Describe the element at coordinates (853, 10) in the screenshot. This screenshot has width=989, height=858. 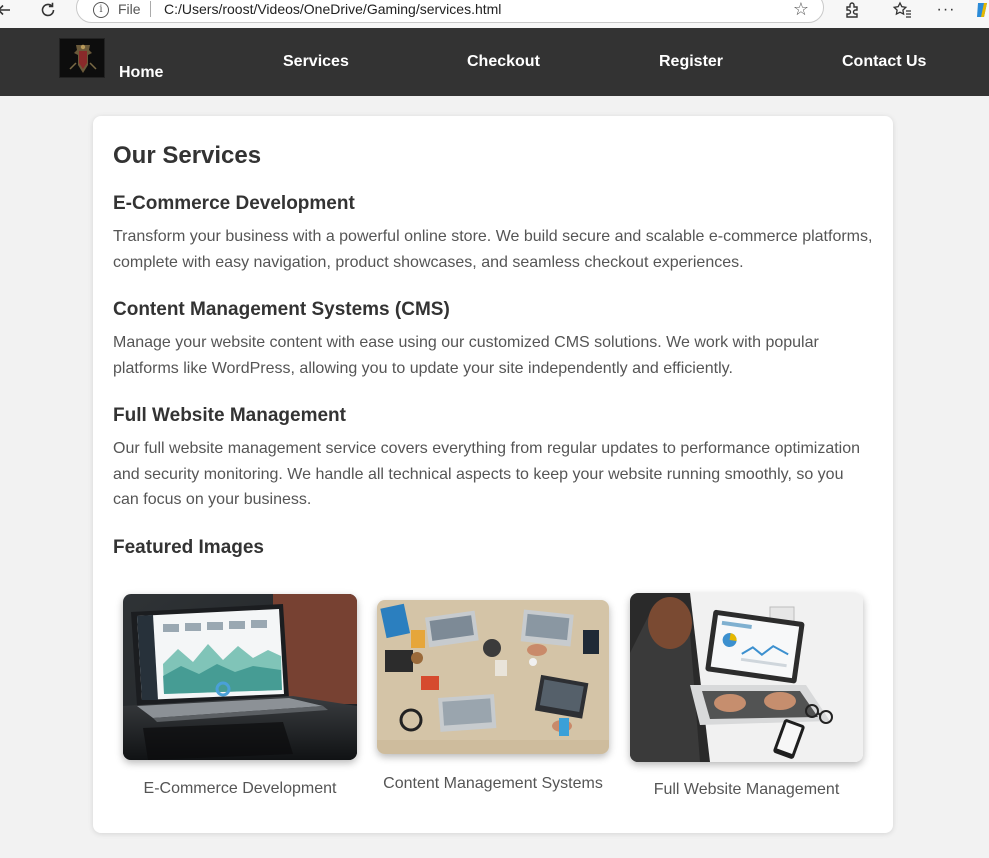
I see `extensions-icon` at that location.